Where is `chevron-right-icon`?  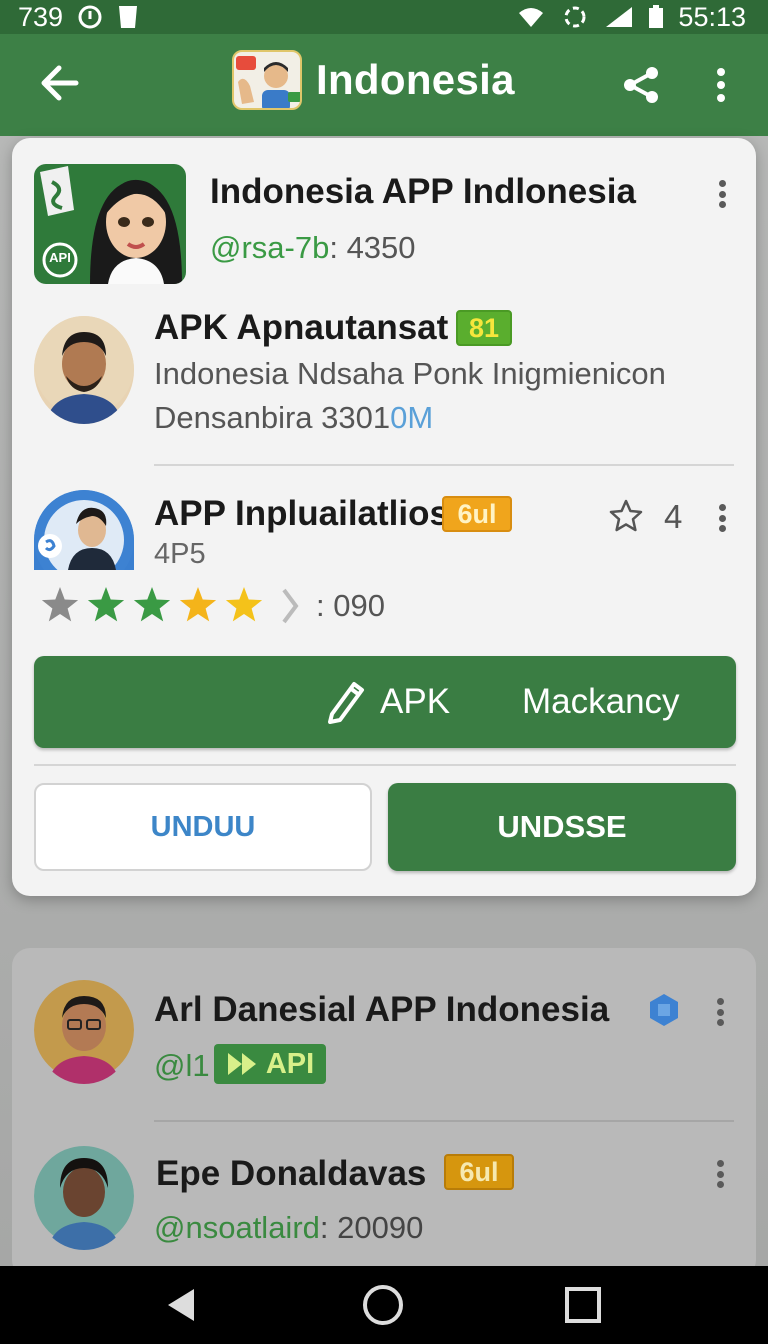
chevron-right-icon is located at coordinates (290, 606).